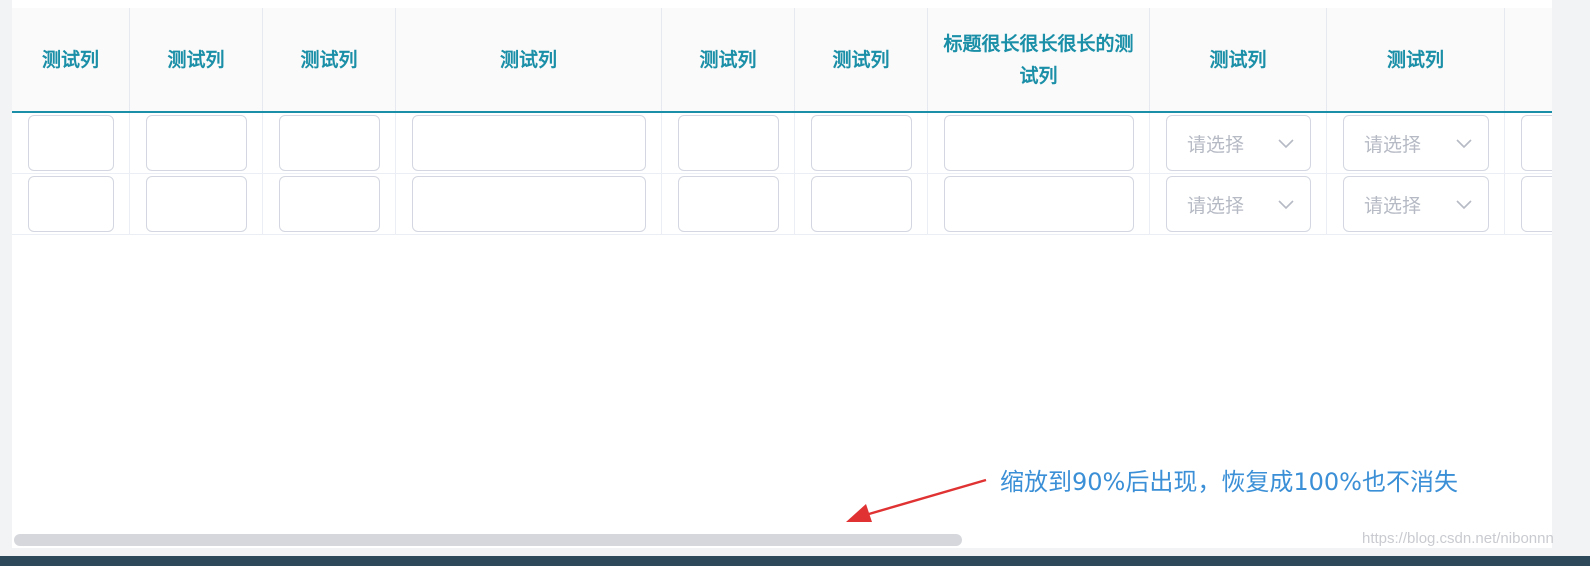 The width and height of the screenshot is (1590, 566). Describe the element at coordinates (1571, 278) in the screenshot. I see `right-gutter` at that location.